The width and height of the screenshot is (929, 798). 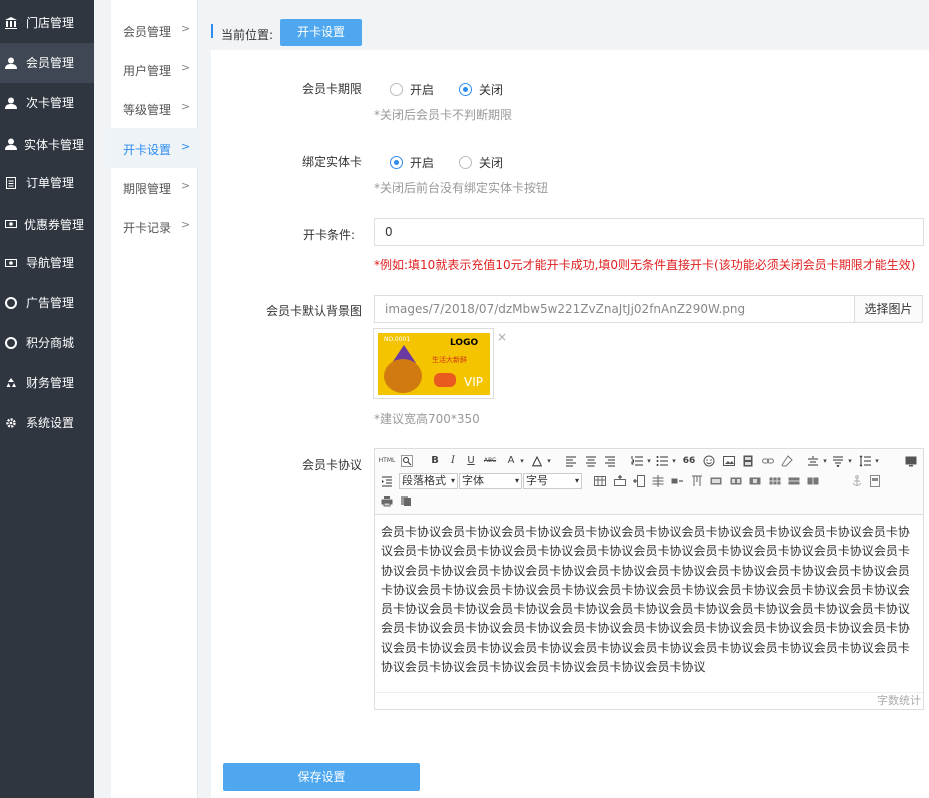 I want to click on preview-icon, so click(x=406, y=501).